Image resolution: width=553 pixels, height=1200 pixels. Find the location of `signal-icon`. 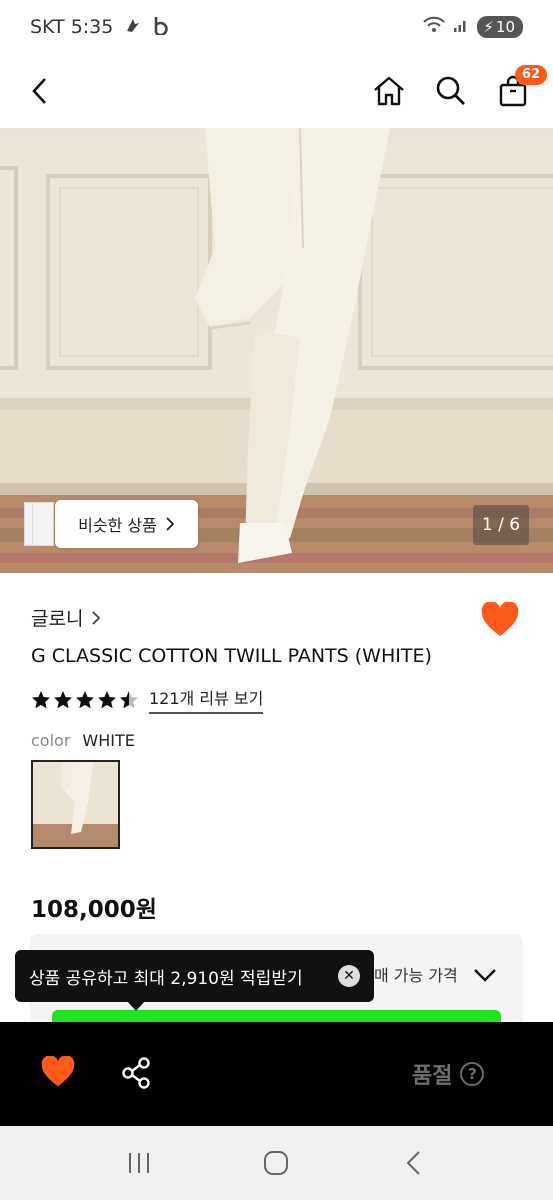

signal-icon is located at coordinates (461, 27).